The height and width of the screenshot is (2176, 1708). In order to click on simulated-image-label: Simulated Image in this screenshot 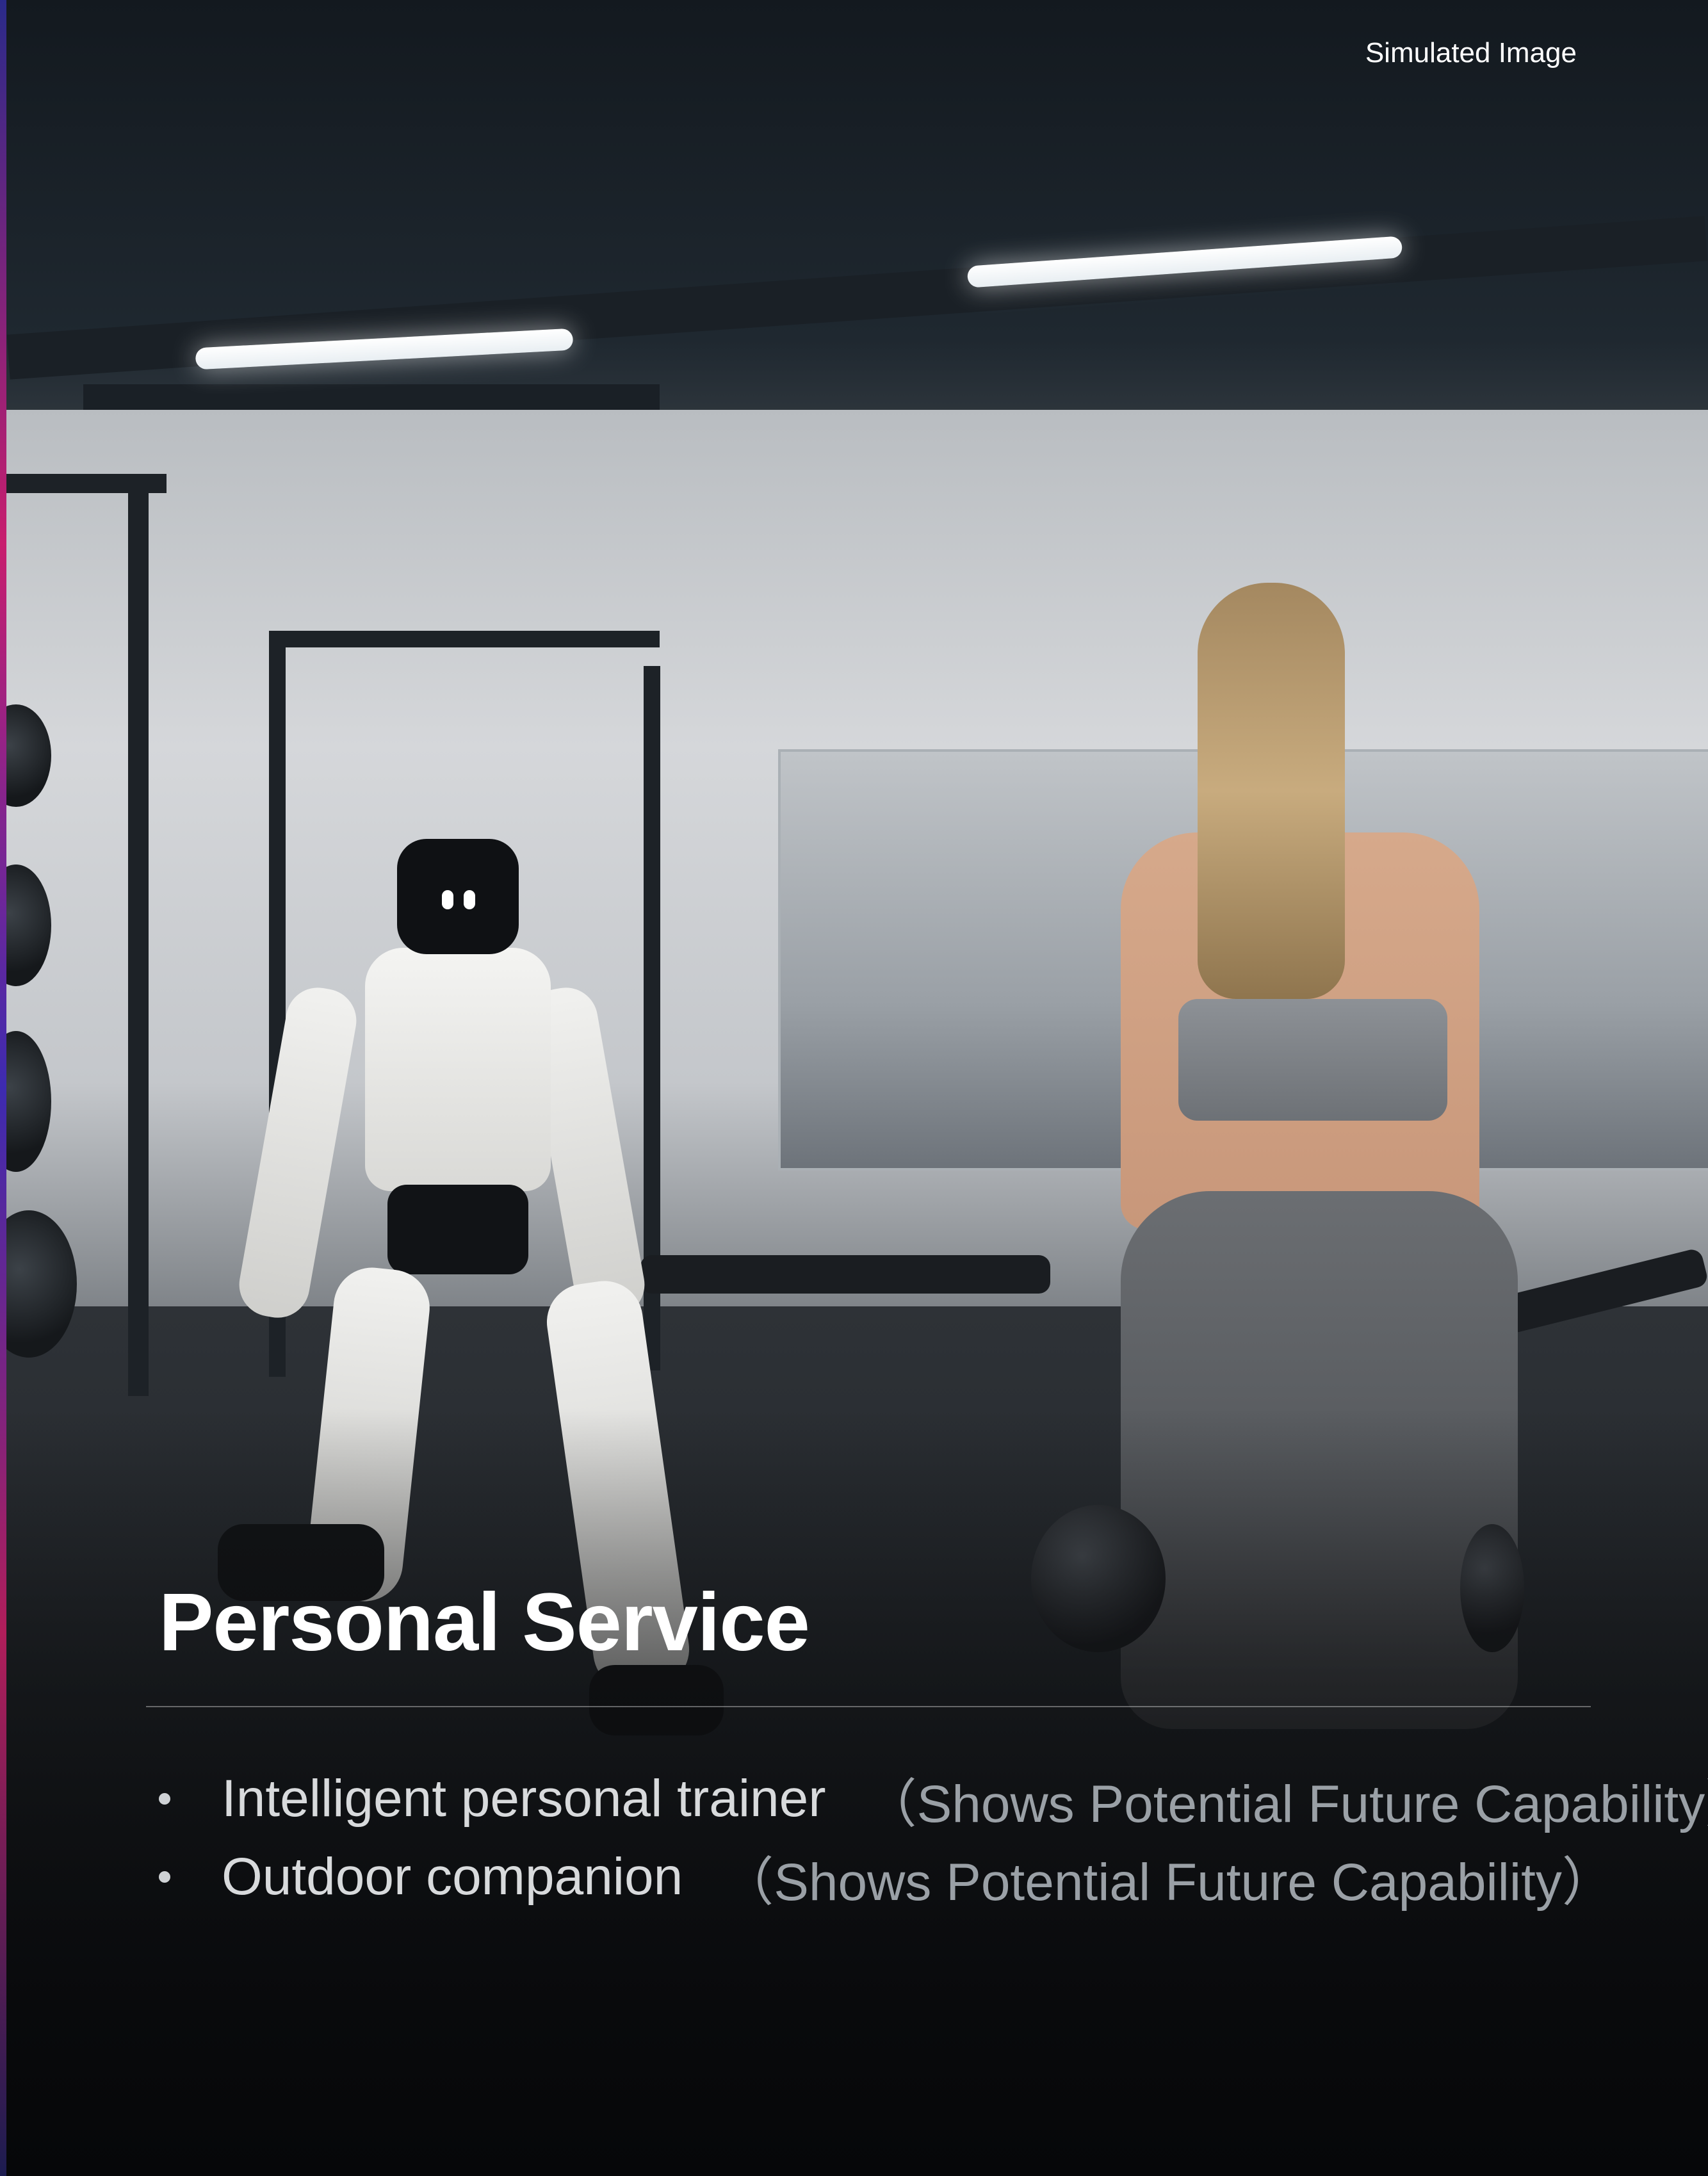, I will do `click(1471, 53)`.